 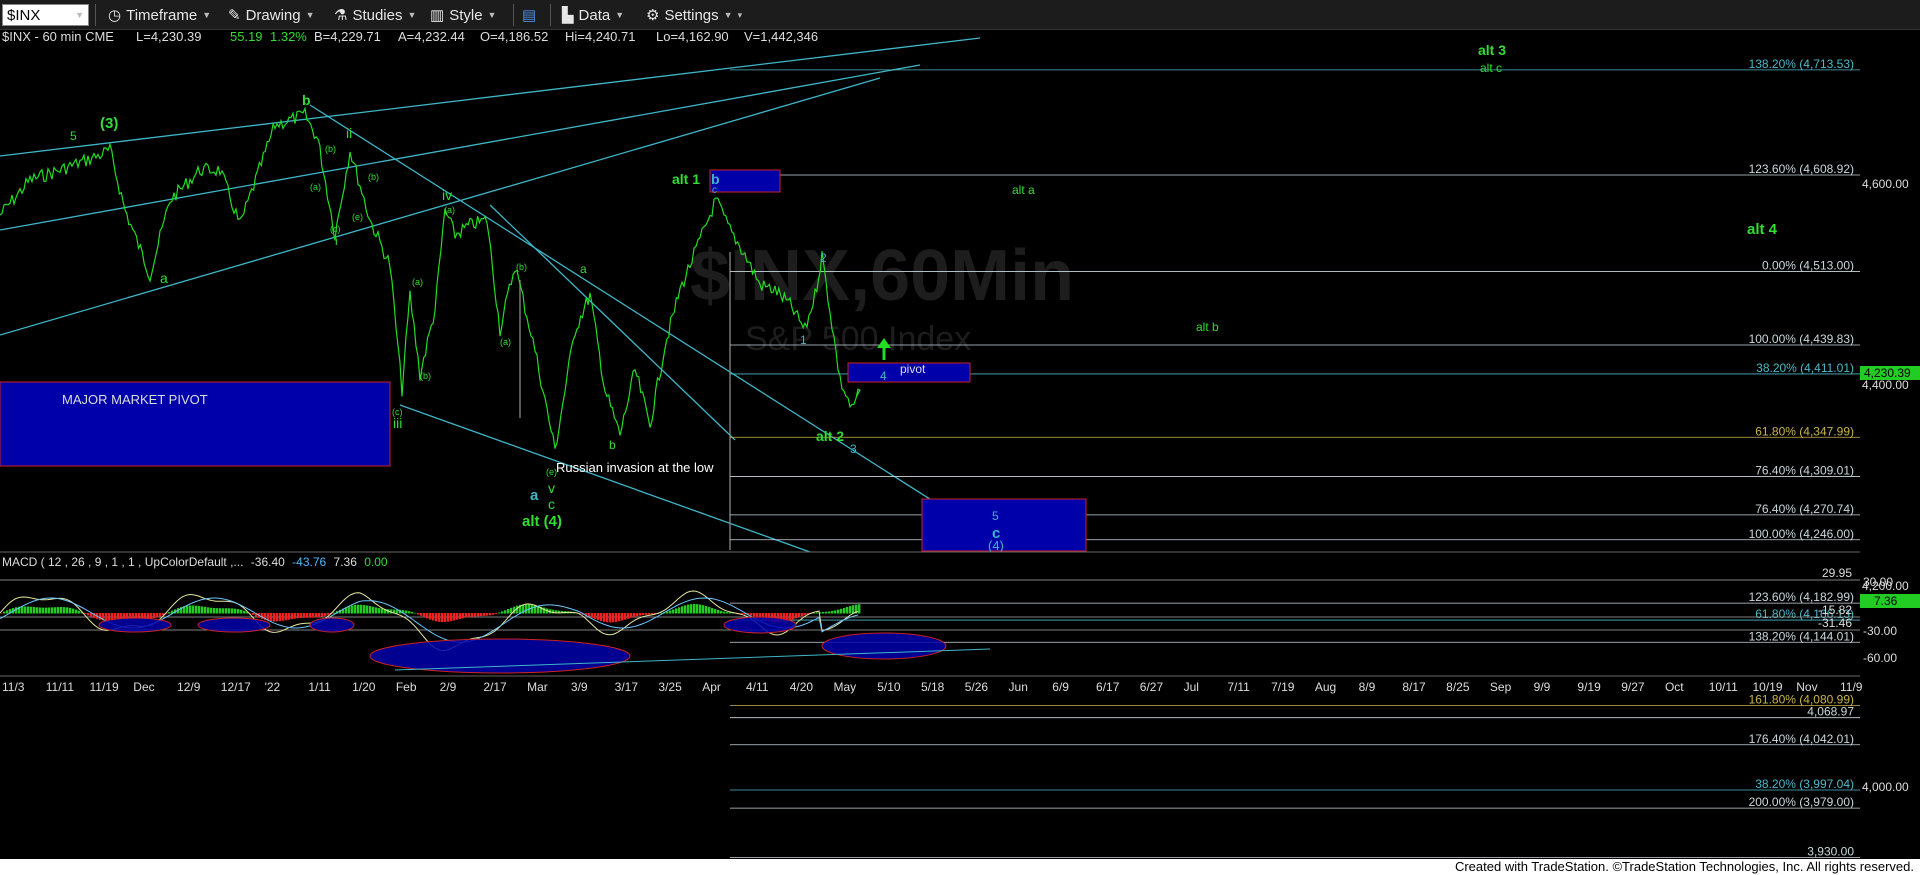 I want to click on date-axis-label: 3/9, so click(x=579, y=687).